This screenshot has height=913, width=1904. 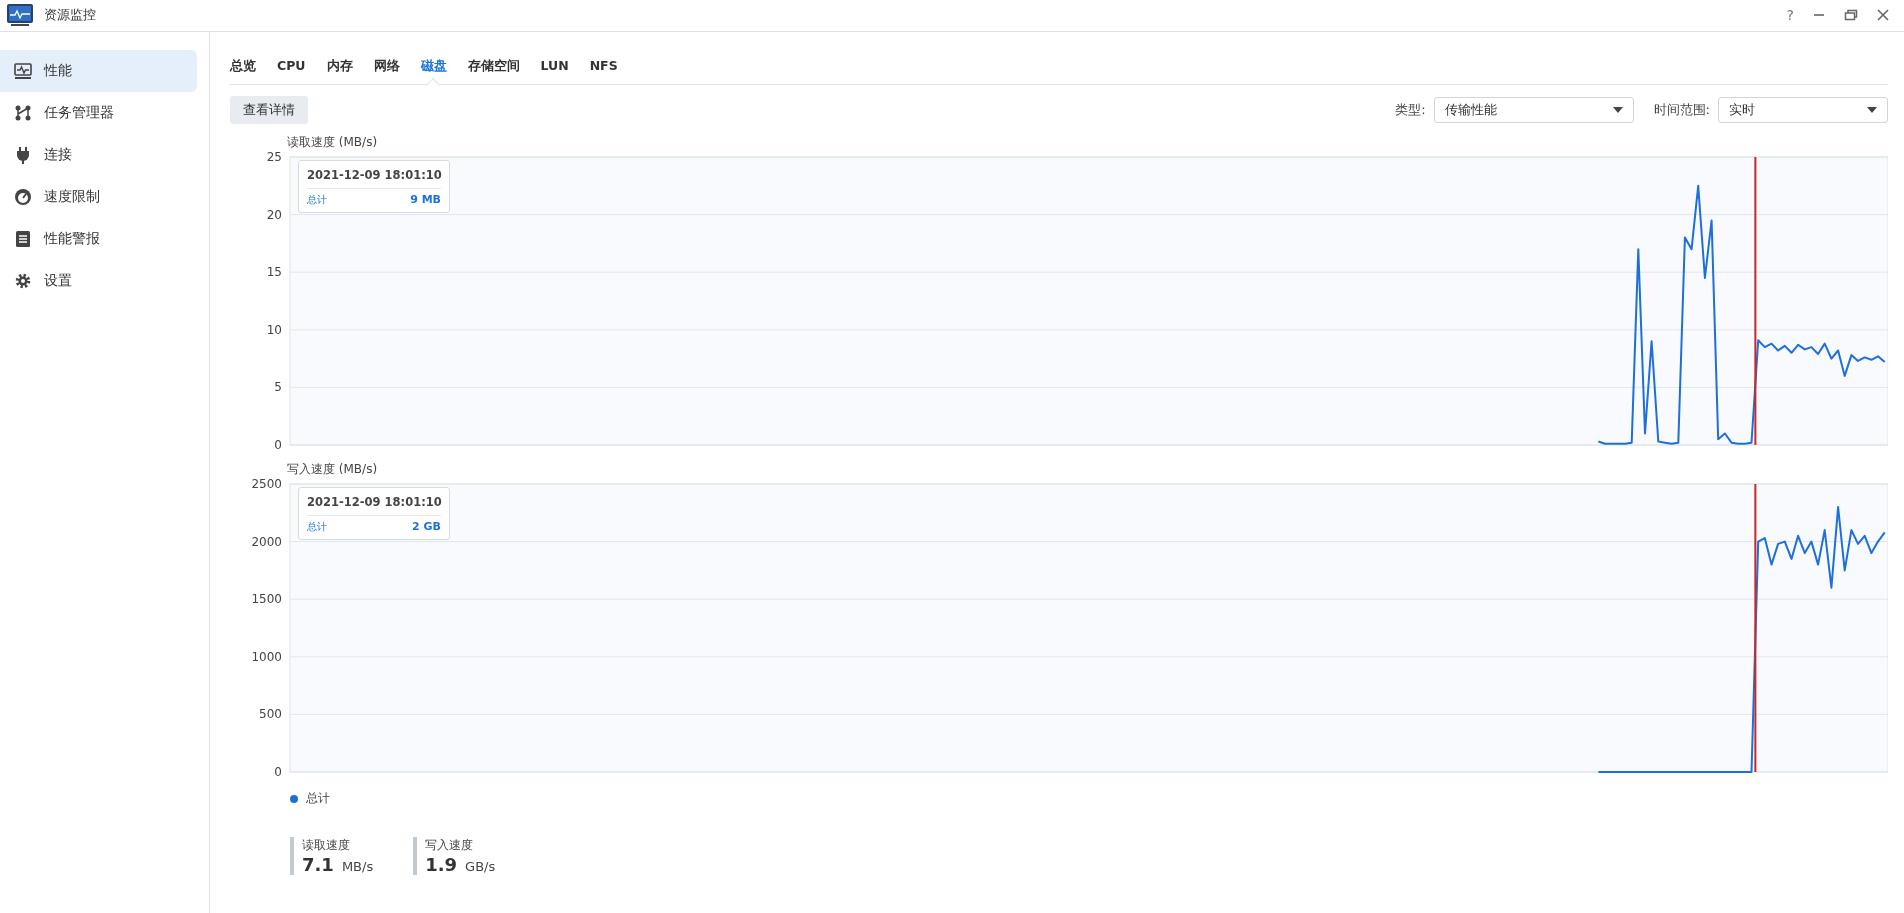 What do you see at coordinates (386, 67) in the screenshot?
I see `tab: 网络` at bounding box center [386, 67].